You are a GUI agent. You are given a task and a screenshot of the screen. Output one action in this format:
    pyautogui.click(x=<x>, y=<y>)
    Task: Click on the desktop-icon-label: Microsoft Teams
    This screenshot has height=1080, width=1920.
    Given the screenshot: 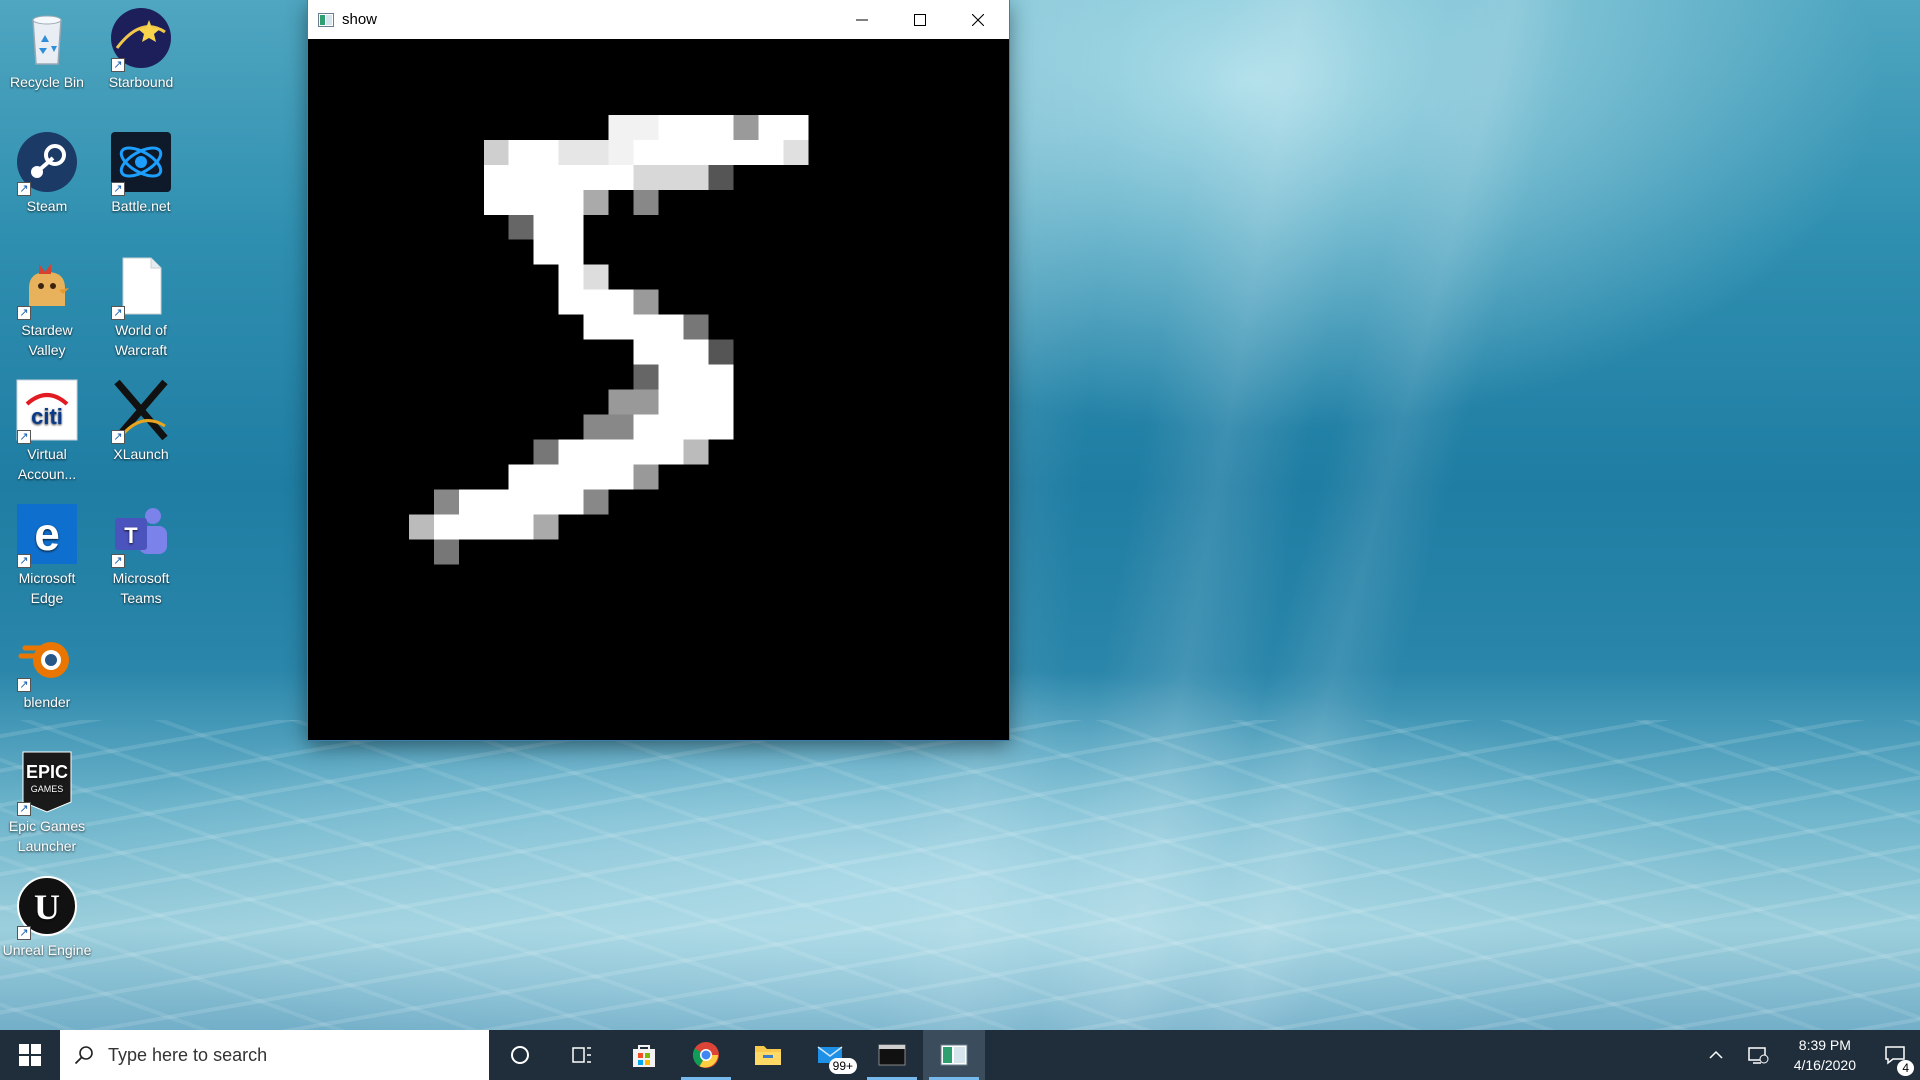 What is the action you would take?
    pyautogui.click(x=141, y=588)
    